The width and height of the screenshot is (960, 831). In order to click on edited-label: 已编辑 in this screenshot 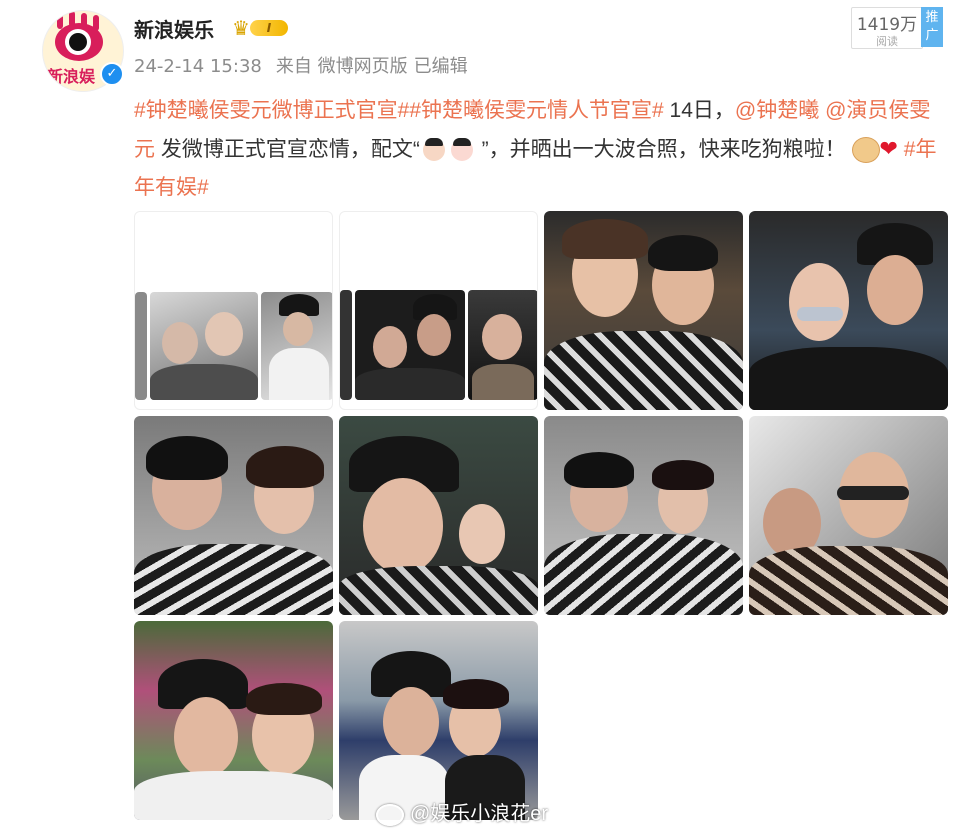, I will do `click(441, 66)`.